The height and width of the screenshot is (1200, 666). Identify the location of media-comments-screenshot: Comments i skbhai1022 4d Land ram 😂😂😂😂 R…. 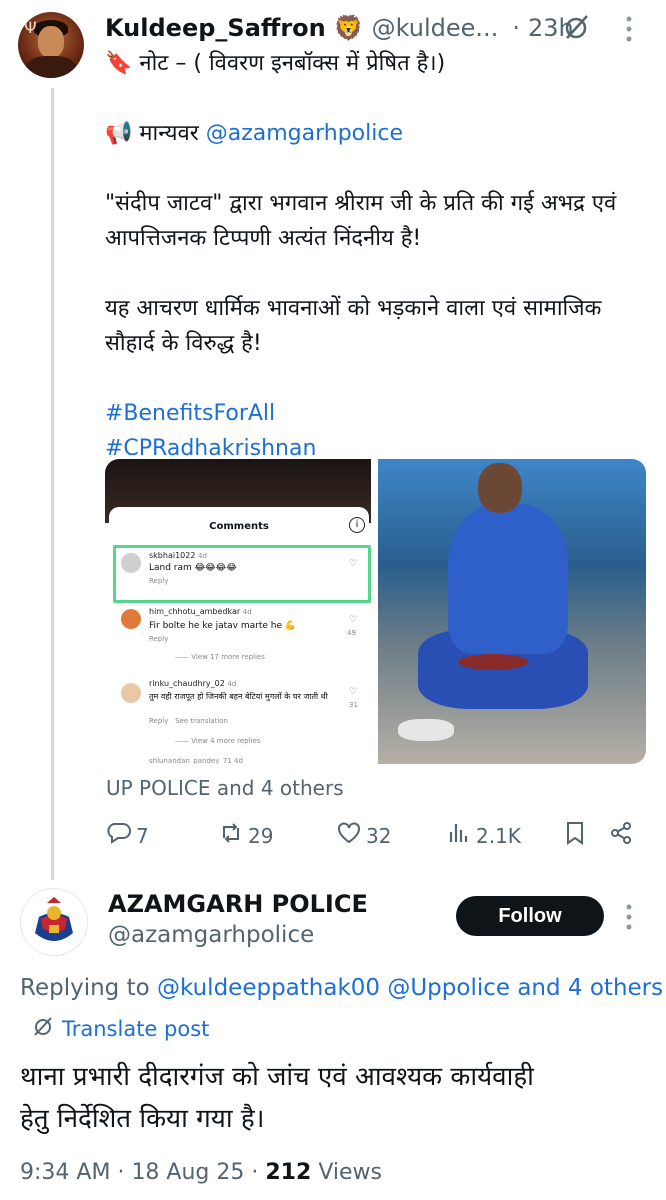
(238, 611).